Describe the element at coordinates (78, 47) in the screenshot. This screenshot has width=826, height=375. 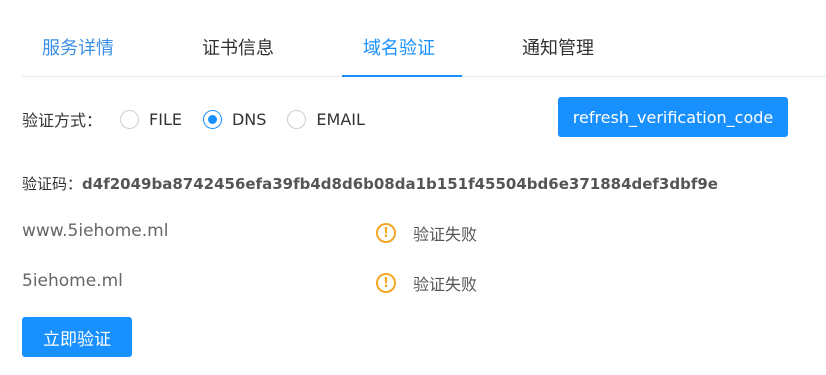
I see `tab-service-details: 服务详情` at that location.